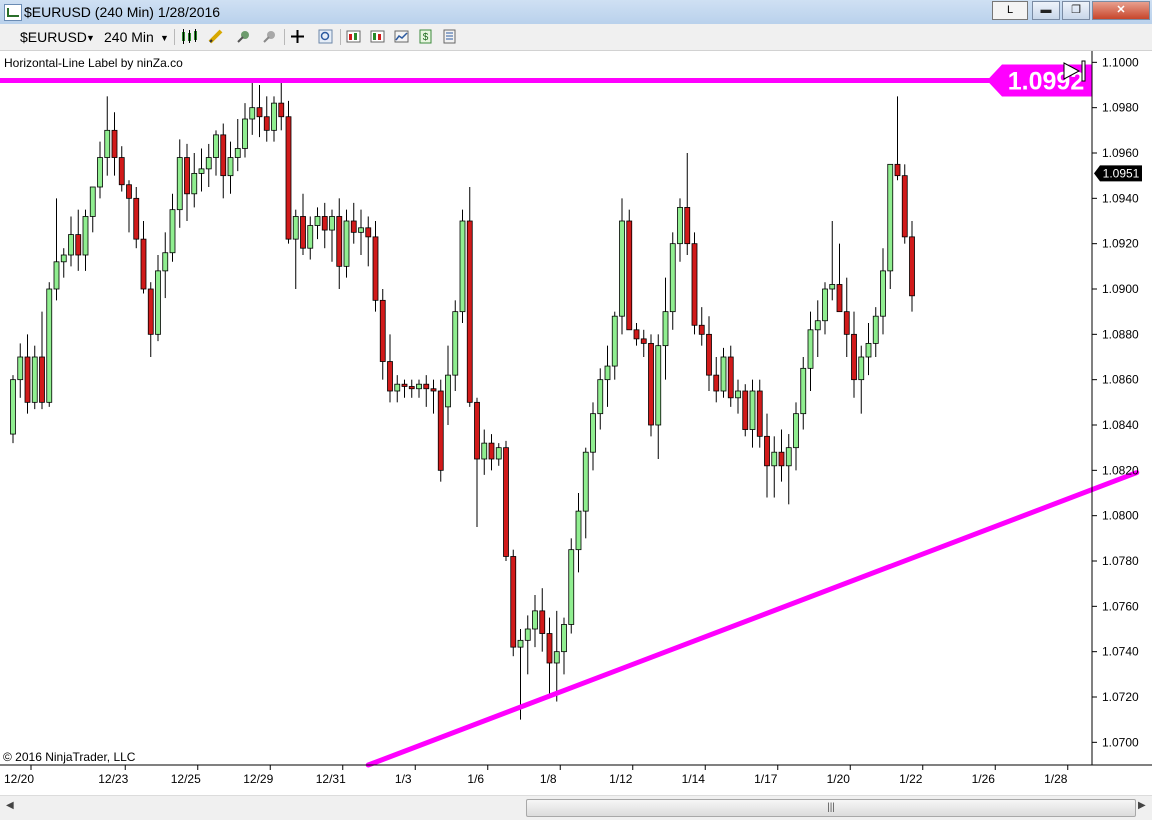 The height and width of the screenshot is (820, 1152). I want to click on time-tick-label: 12/23, so click(113, 779).